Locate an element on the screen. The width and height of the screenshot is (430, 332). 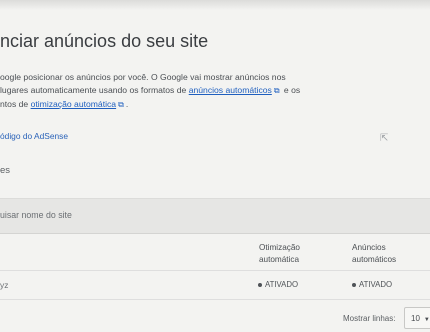
chevron-down-icon: ▼ is located at coordinates (427, 320).